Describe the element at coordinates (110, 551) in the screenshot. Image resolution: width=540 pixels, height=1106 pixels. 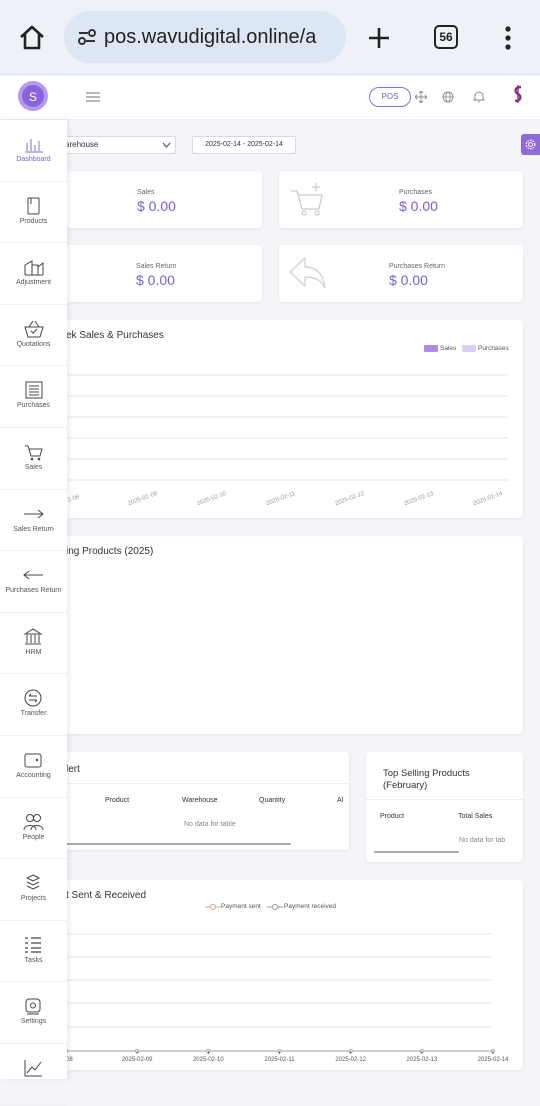
I see `top-selling-year-title: ing Products (2025)` at that location.